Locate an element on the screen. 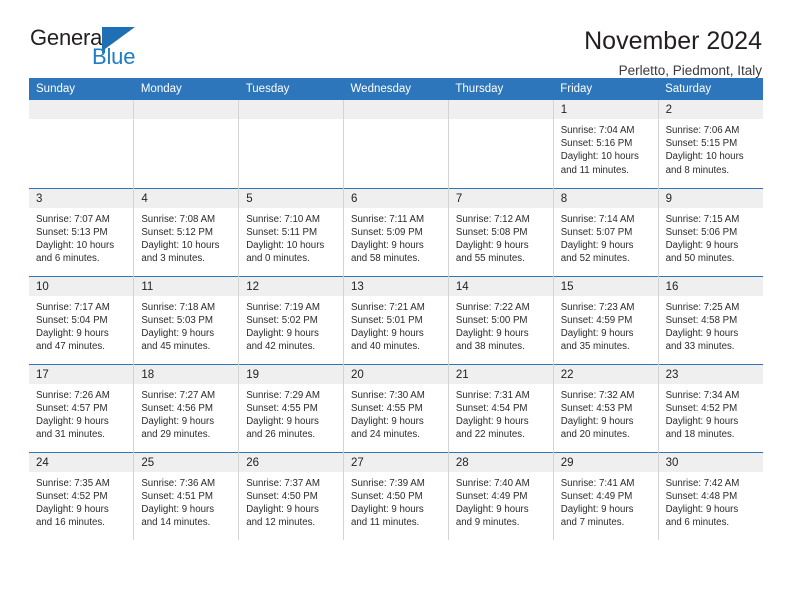 The width and height of the screenshot is (792, 612). sunrise-text: Sunrise: 7:42 AM is located at coordinates (702, 483).